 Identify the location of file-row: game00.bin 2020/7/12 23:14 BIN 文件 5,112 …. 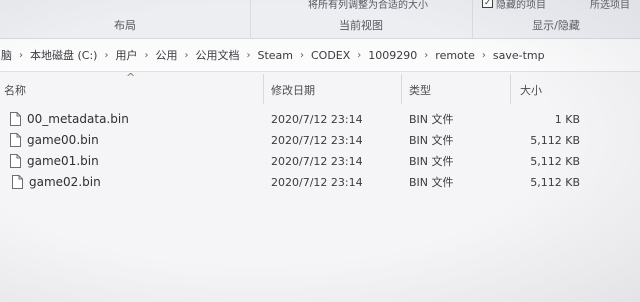
(320, 140).